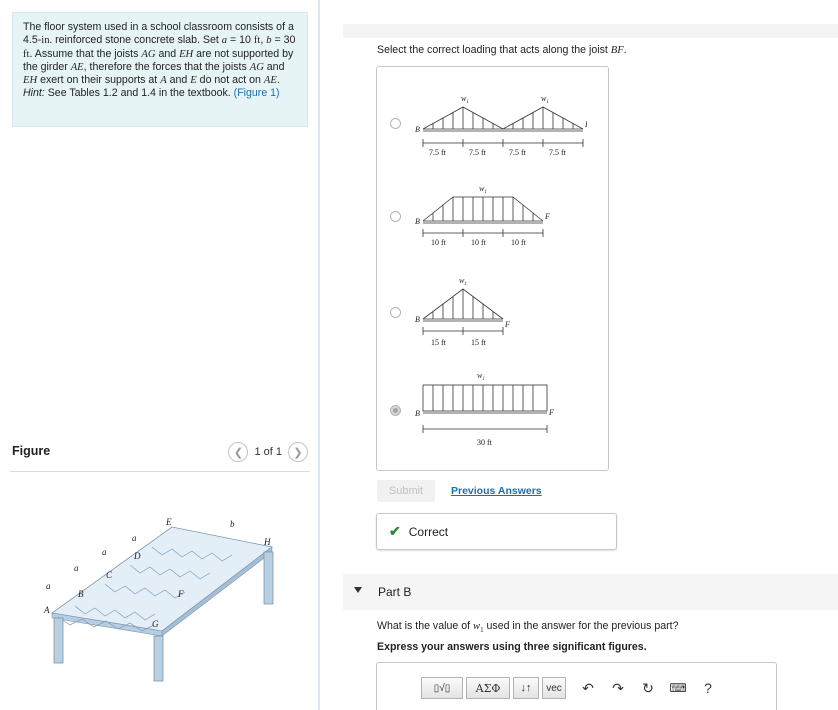  What do you see at coordinates (590, 31) in the screenshot?
I see `part-a-header-bar` at bounding box center [590, 31].